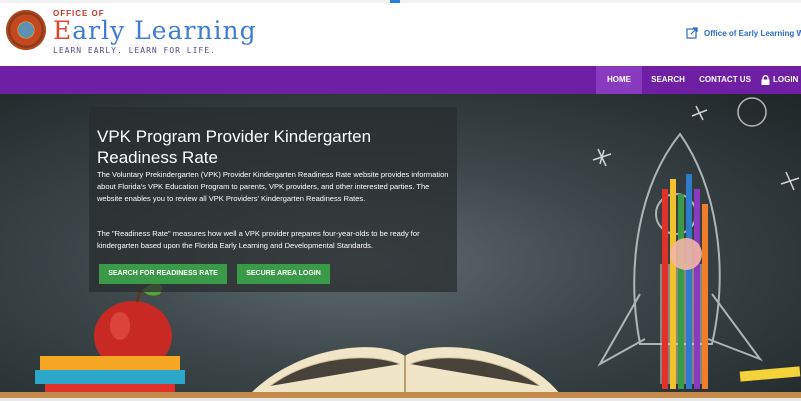 This screenshot has height=401, width=801. I want to click on external-link-icon, so click(692, 33).